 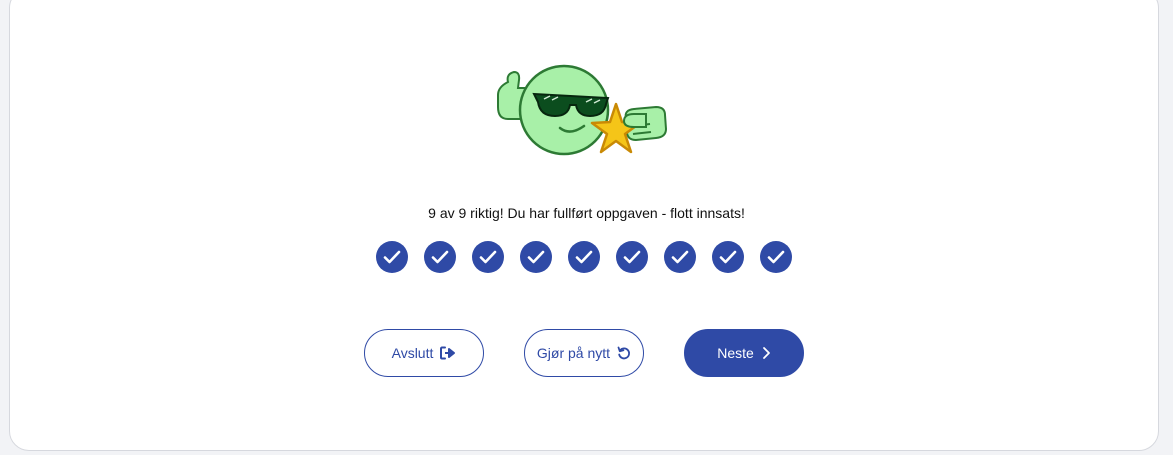 I want to click on progress-checks, so click(x=584, y=257).